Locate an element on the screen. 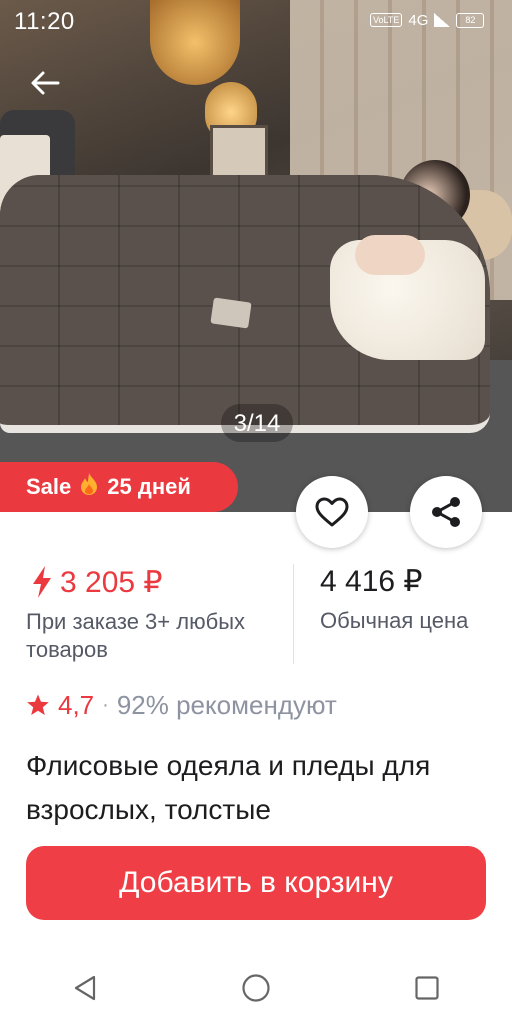 The width and height of the screenshot is (512, 1024). nav-recents-button is located at coordinates (427, 988).